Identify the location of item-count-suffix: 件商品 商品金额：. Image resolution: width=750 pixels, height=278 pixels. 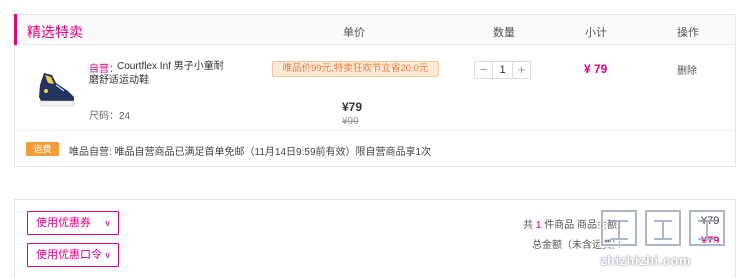
(585, 225).